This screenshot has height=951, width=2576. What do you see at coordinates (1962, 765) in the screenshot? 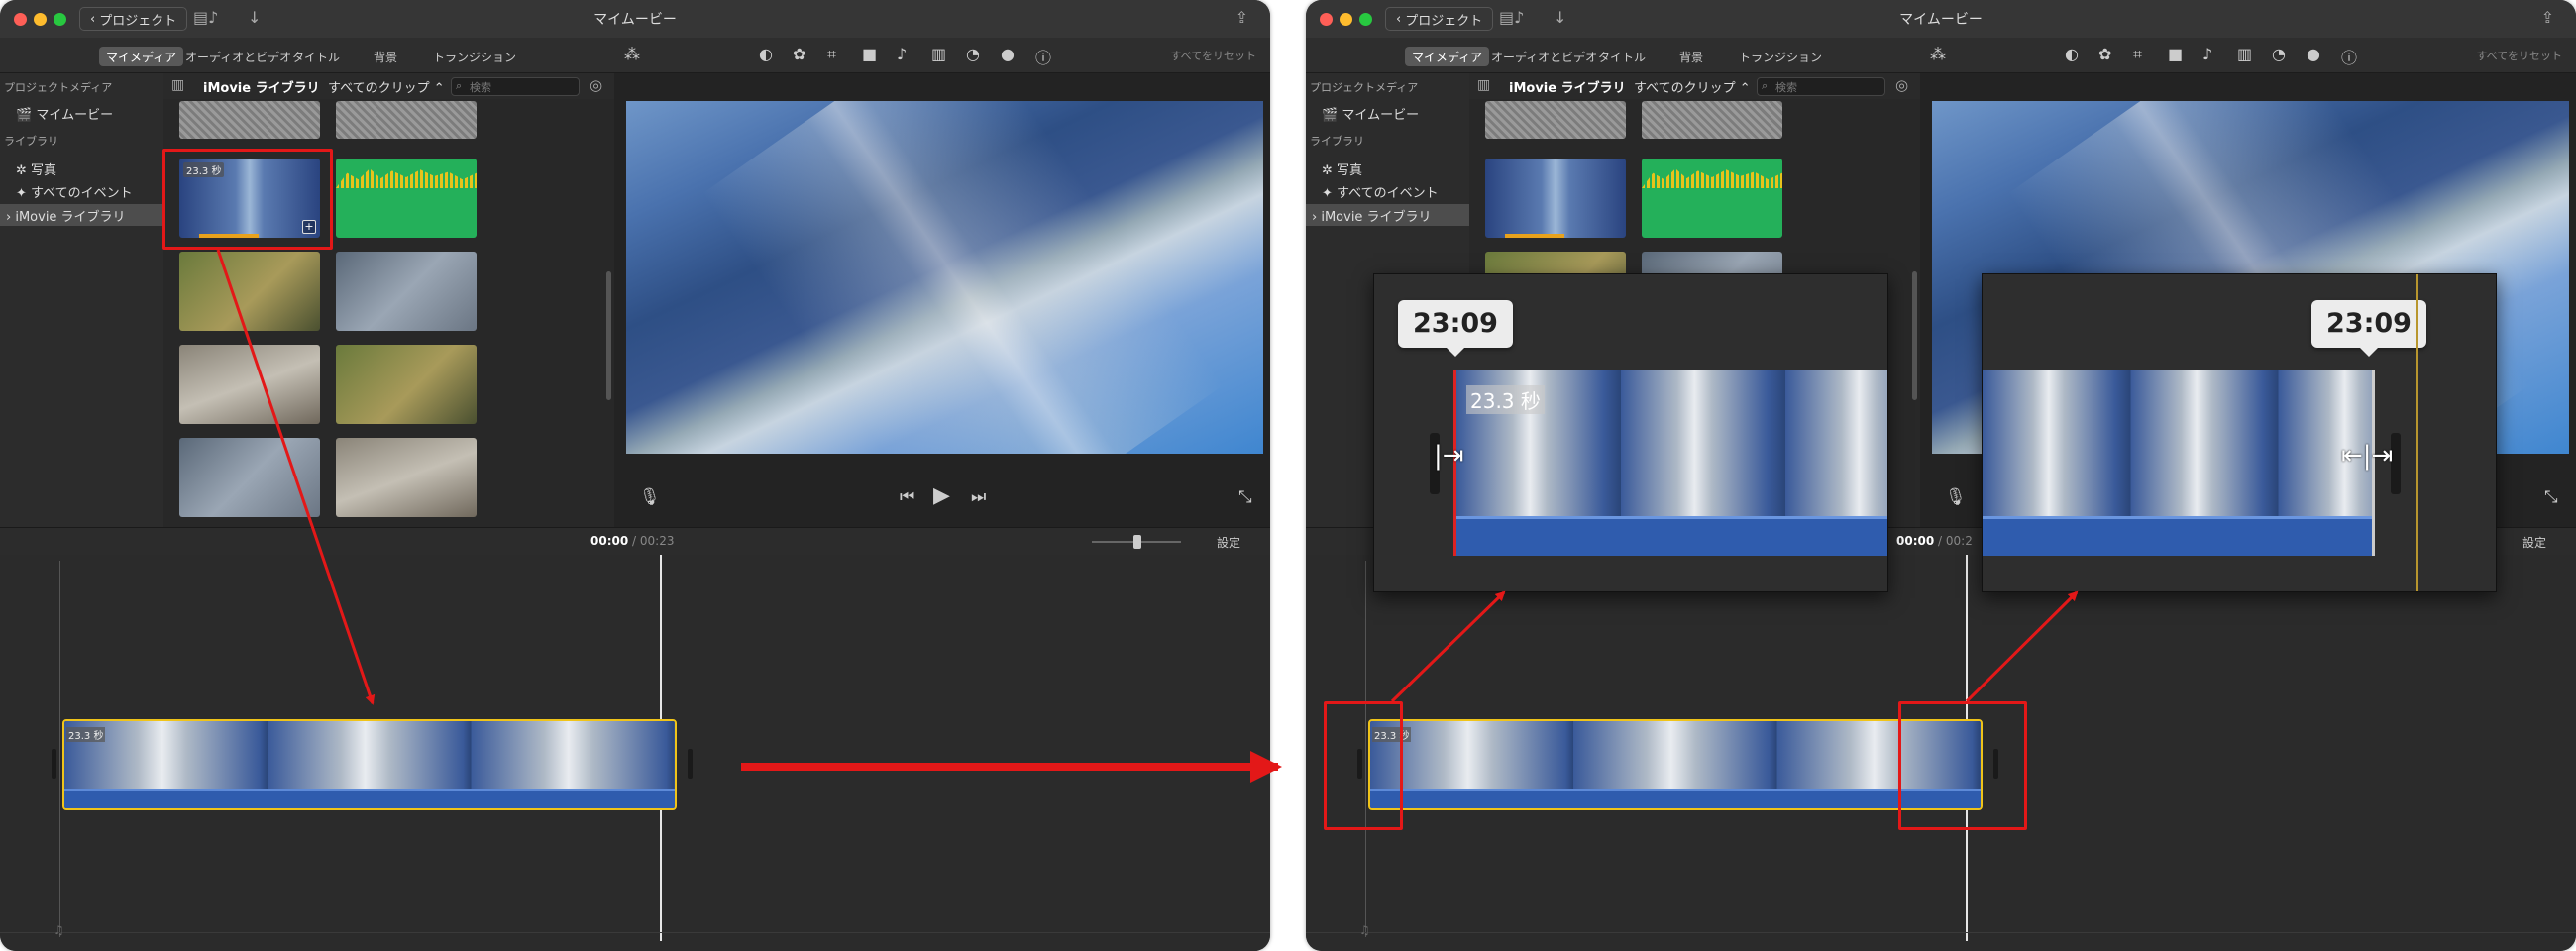
I see `highlight-clip-end` at bounding box center [1962, 765].